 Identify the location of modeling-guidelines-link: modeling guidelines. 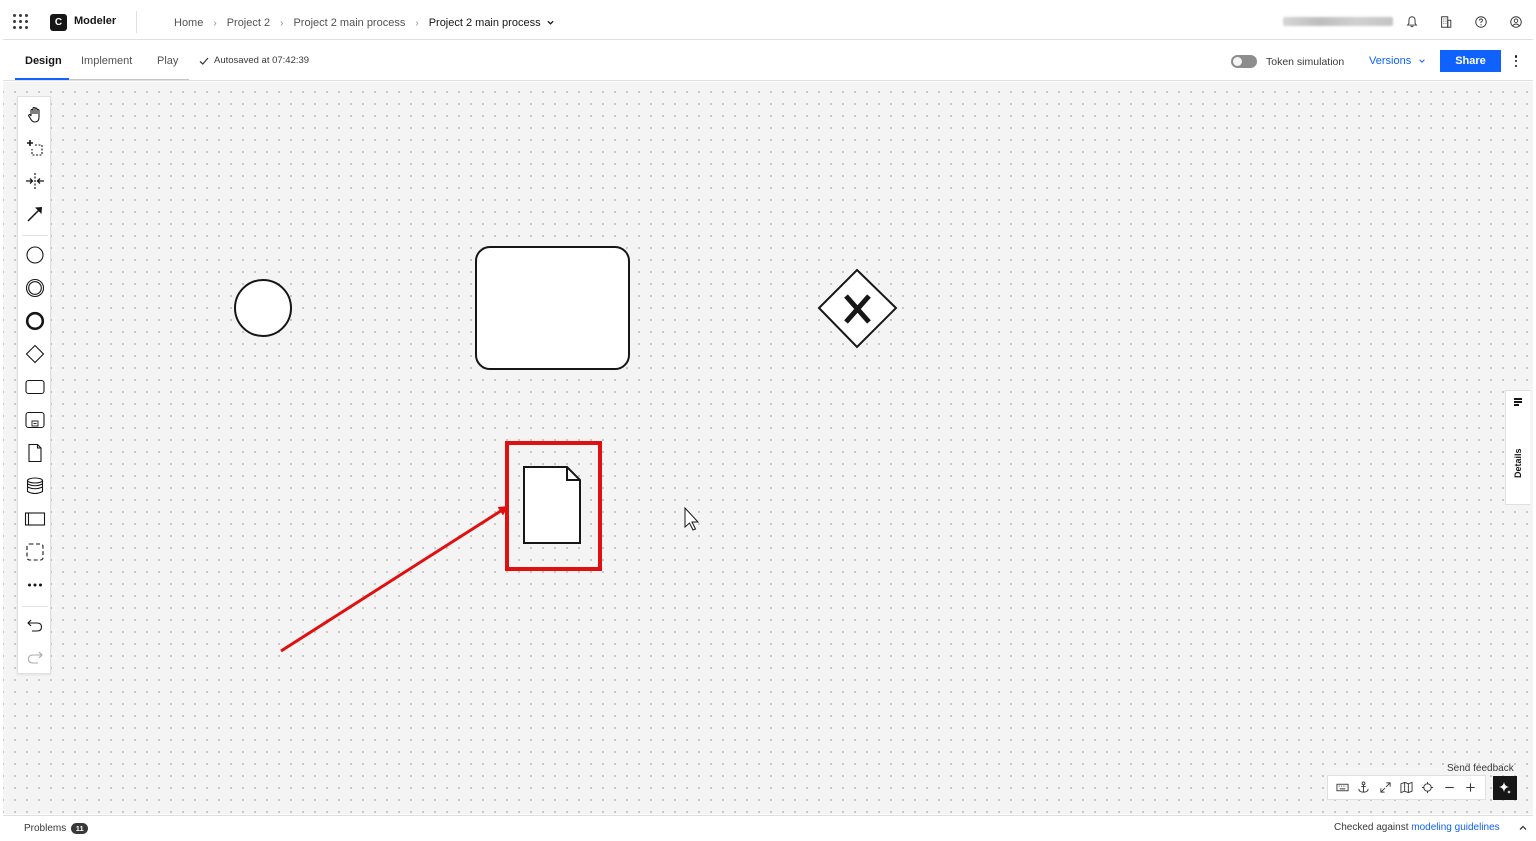
(1455, 827).